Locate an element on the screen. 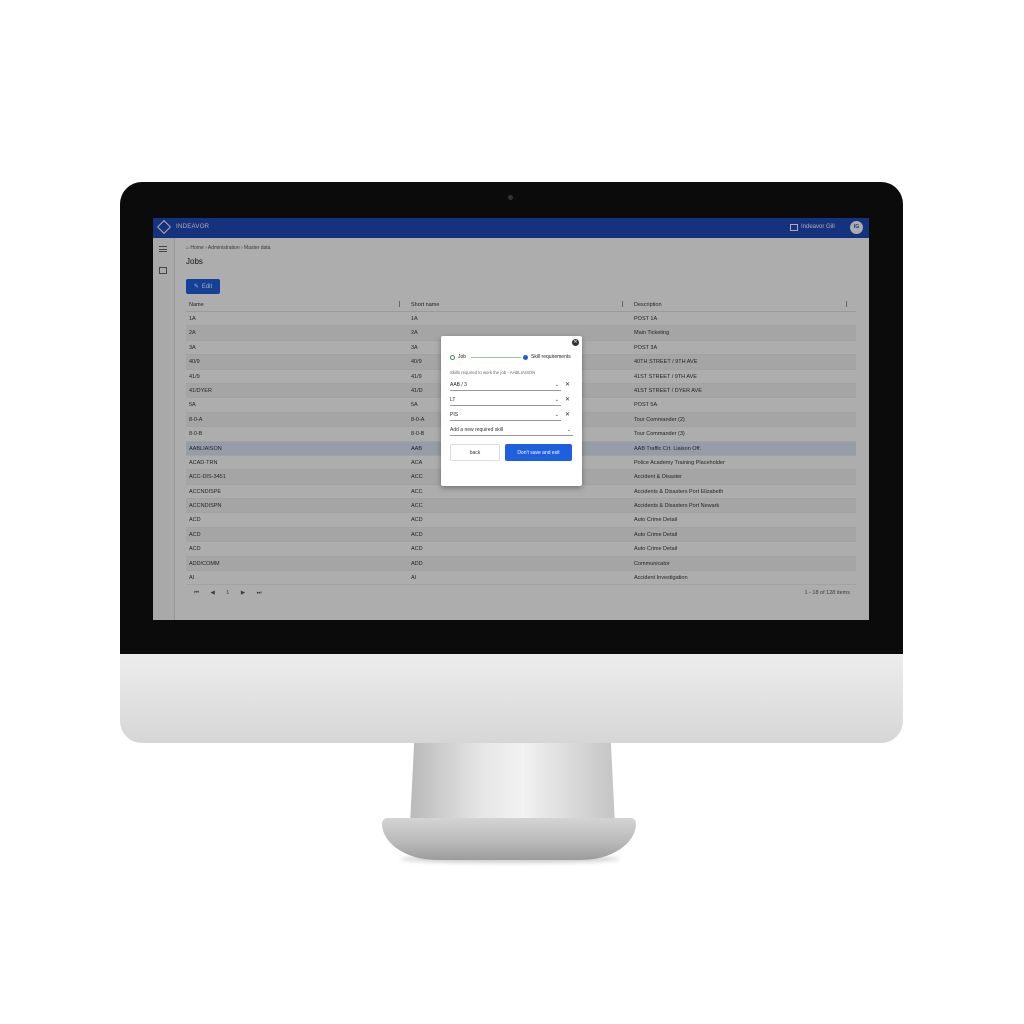 Image resolution: width=1024 pixels, height=1024 pixels. back-button: back is located at coordinates (475, 452).